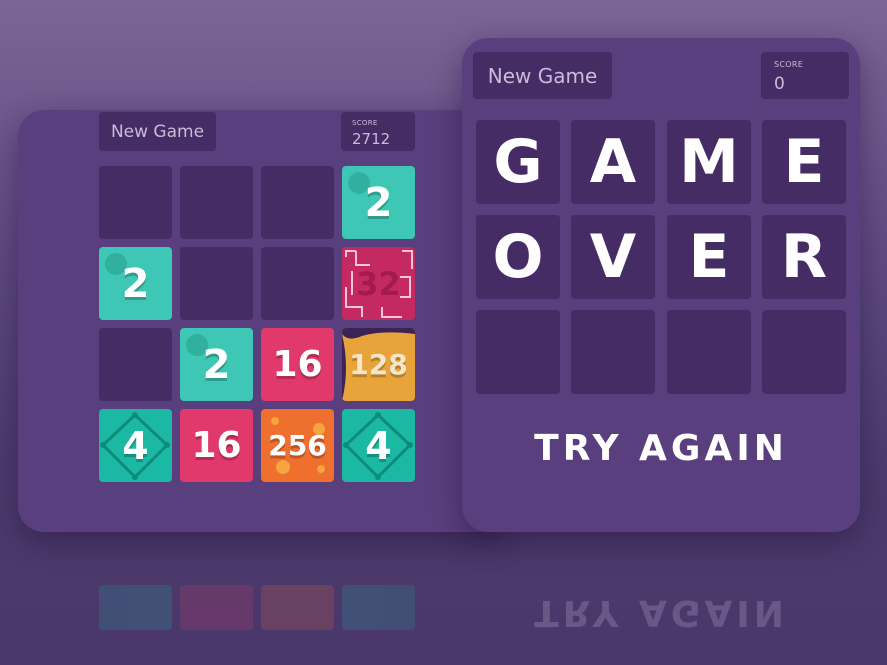  I want to click on tile-value: 128, so click(378, 364).